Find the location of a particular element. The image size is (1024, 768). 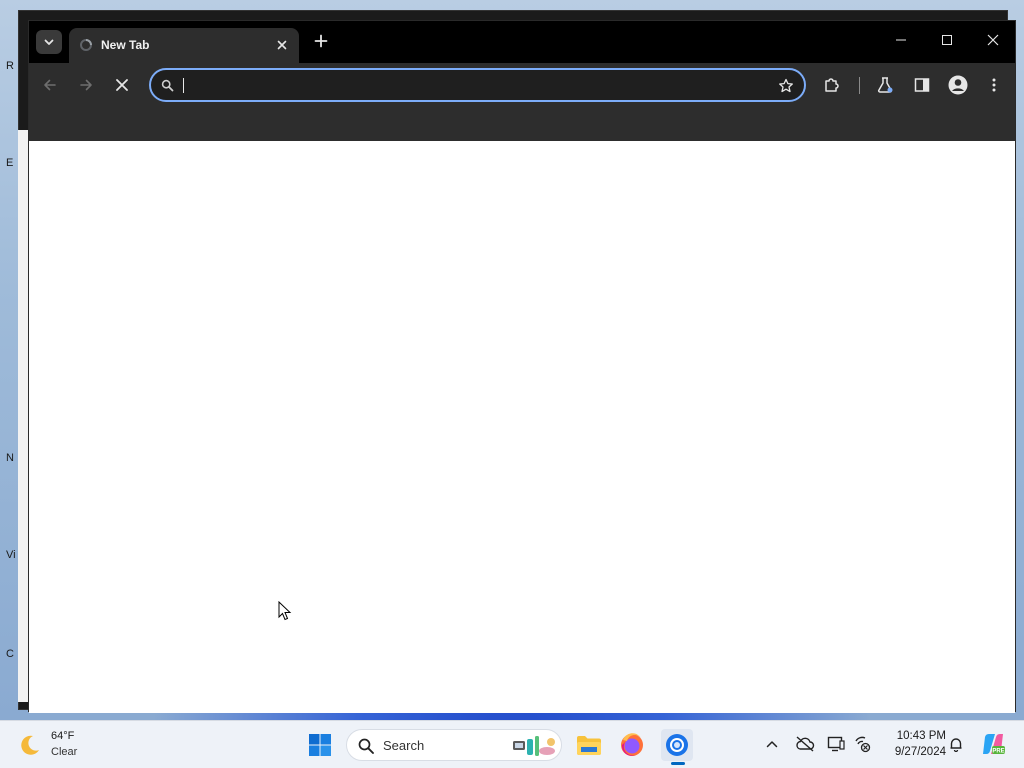

profile-button is located at coordinates (958, 85).